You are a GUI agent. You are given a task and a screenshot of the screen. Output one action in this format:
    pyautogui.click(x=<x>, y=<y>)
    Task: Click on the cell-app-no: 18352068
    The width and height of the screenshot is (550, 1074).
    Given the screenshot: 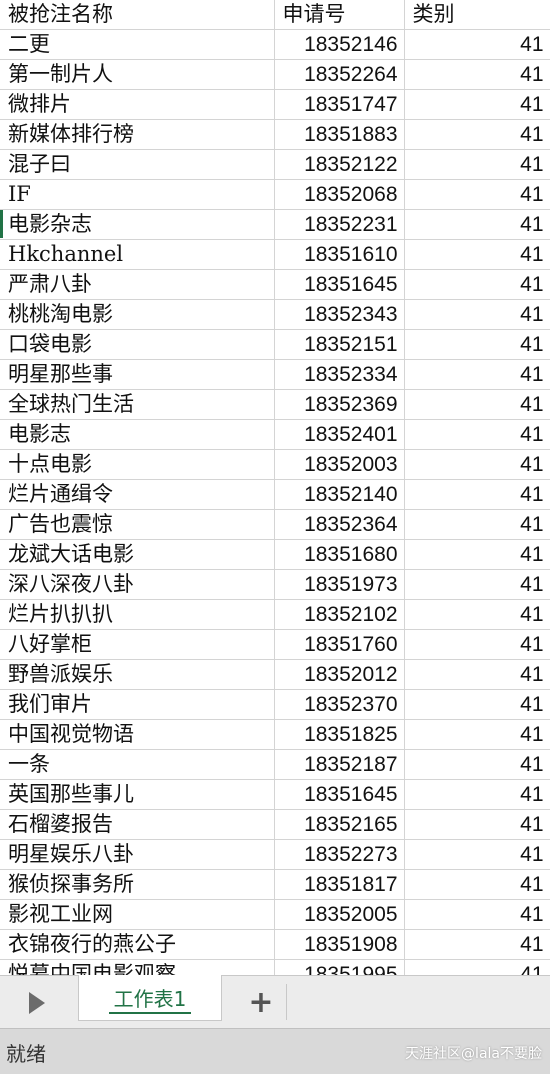 What is the action you would take?
    pyautogui.click(x=339, y=194)
    